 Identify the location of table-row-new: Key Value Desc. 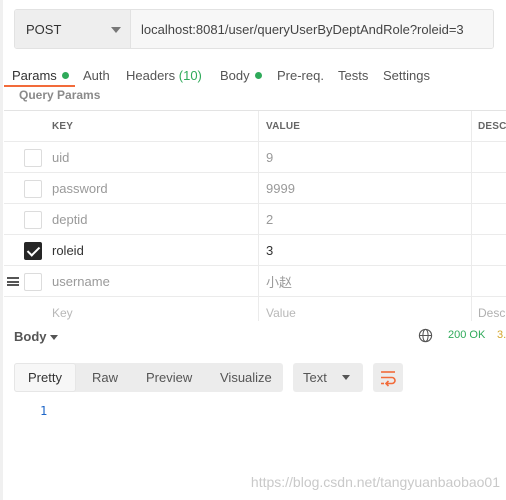
(255, 309).